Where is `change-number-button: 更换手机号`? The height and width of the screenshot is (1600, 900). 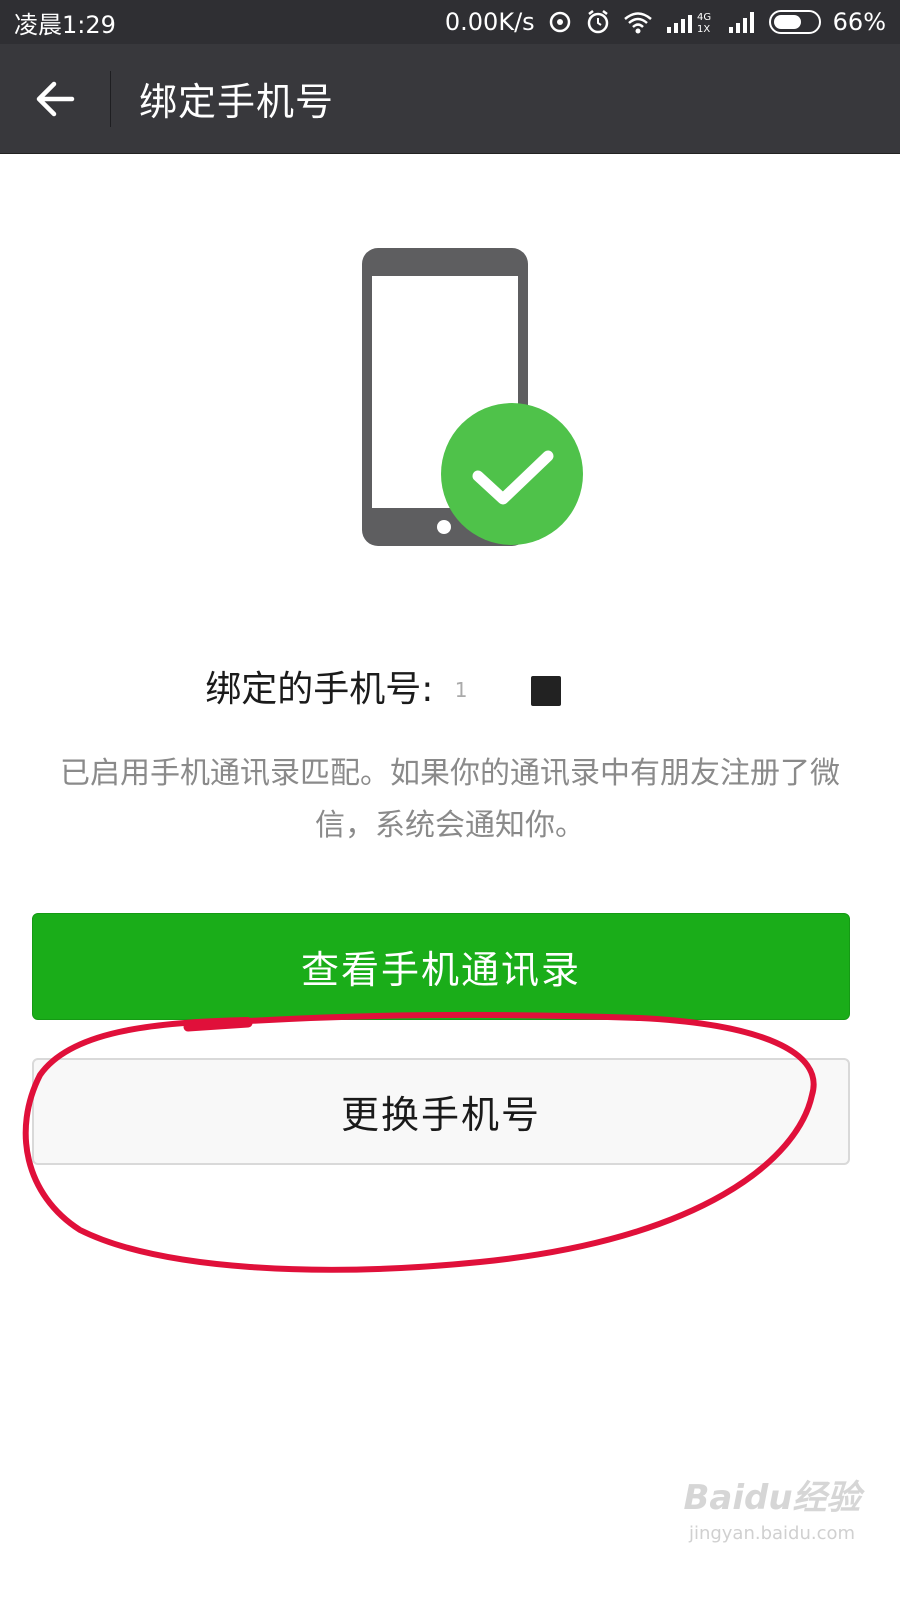 change-number-button: 更换手机号 is located at coordinates (441, 1111).